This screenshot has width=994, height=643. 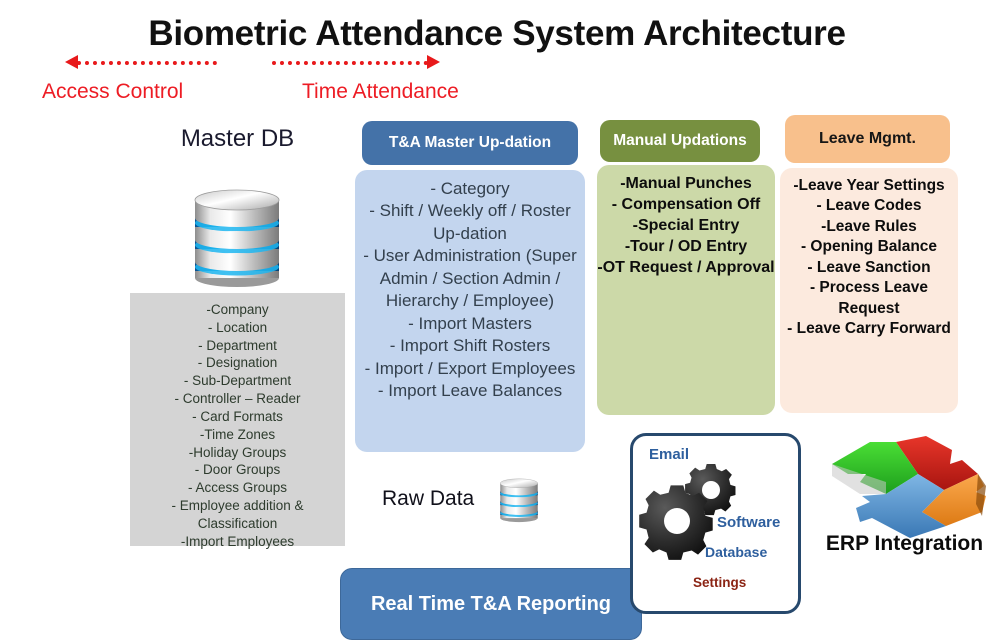 What do you see at coordinates (470, 369) in the screenshot?
I see `list-item: - Import / Export Employees` at bounding box center [470, 369].